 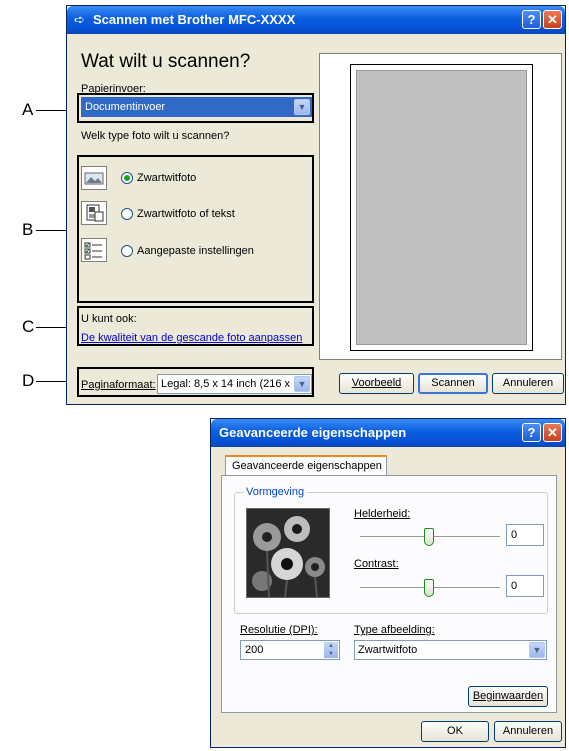 I want to click on callout-b: B, so click(x=28, y=229).